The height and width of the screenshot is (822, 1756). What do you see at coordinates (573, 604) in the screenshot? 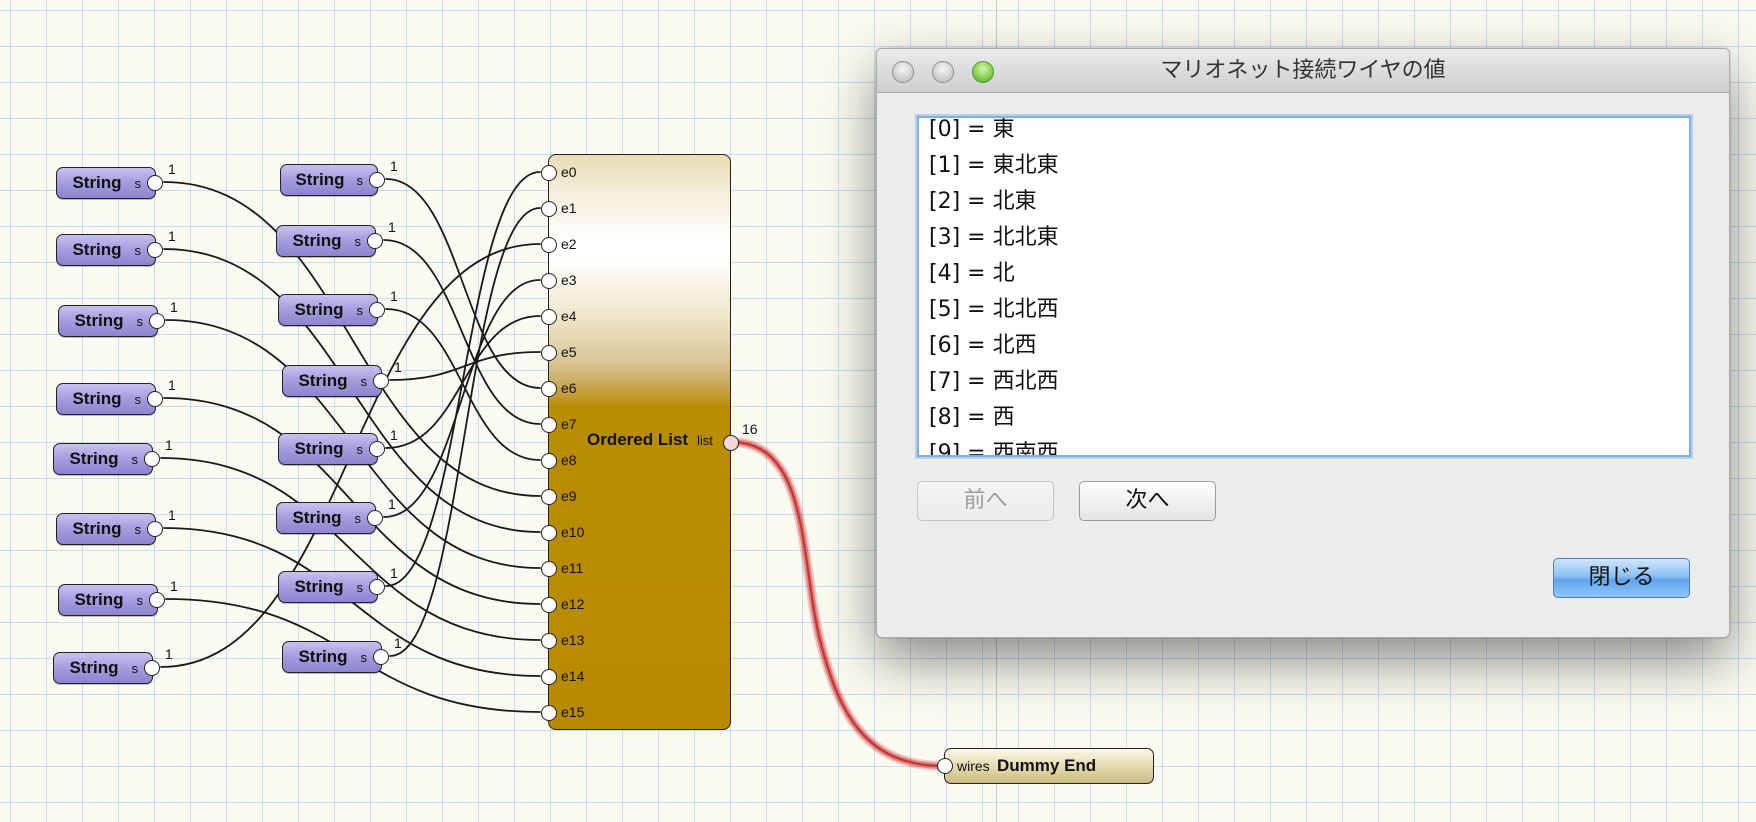
I see `input-label-e12: e12` at bounding box center [573, 604].